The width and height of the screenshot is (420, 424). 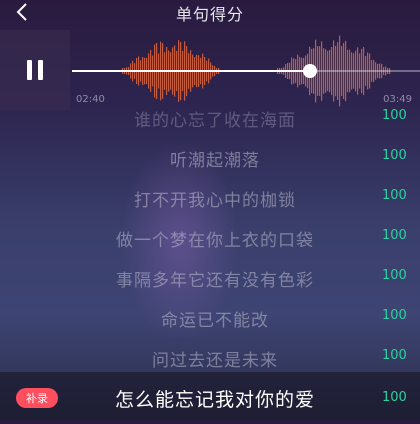 I want to click on waveform, so click(x=256, y=71).